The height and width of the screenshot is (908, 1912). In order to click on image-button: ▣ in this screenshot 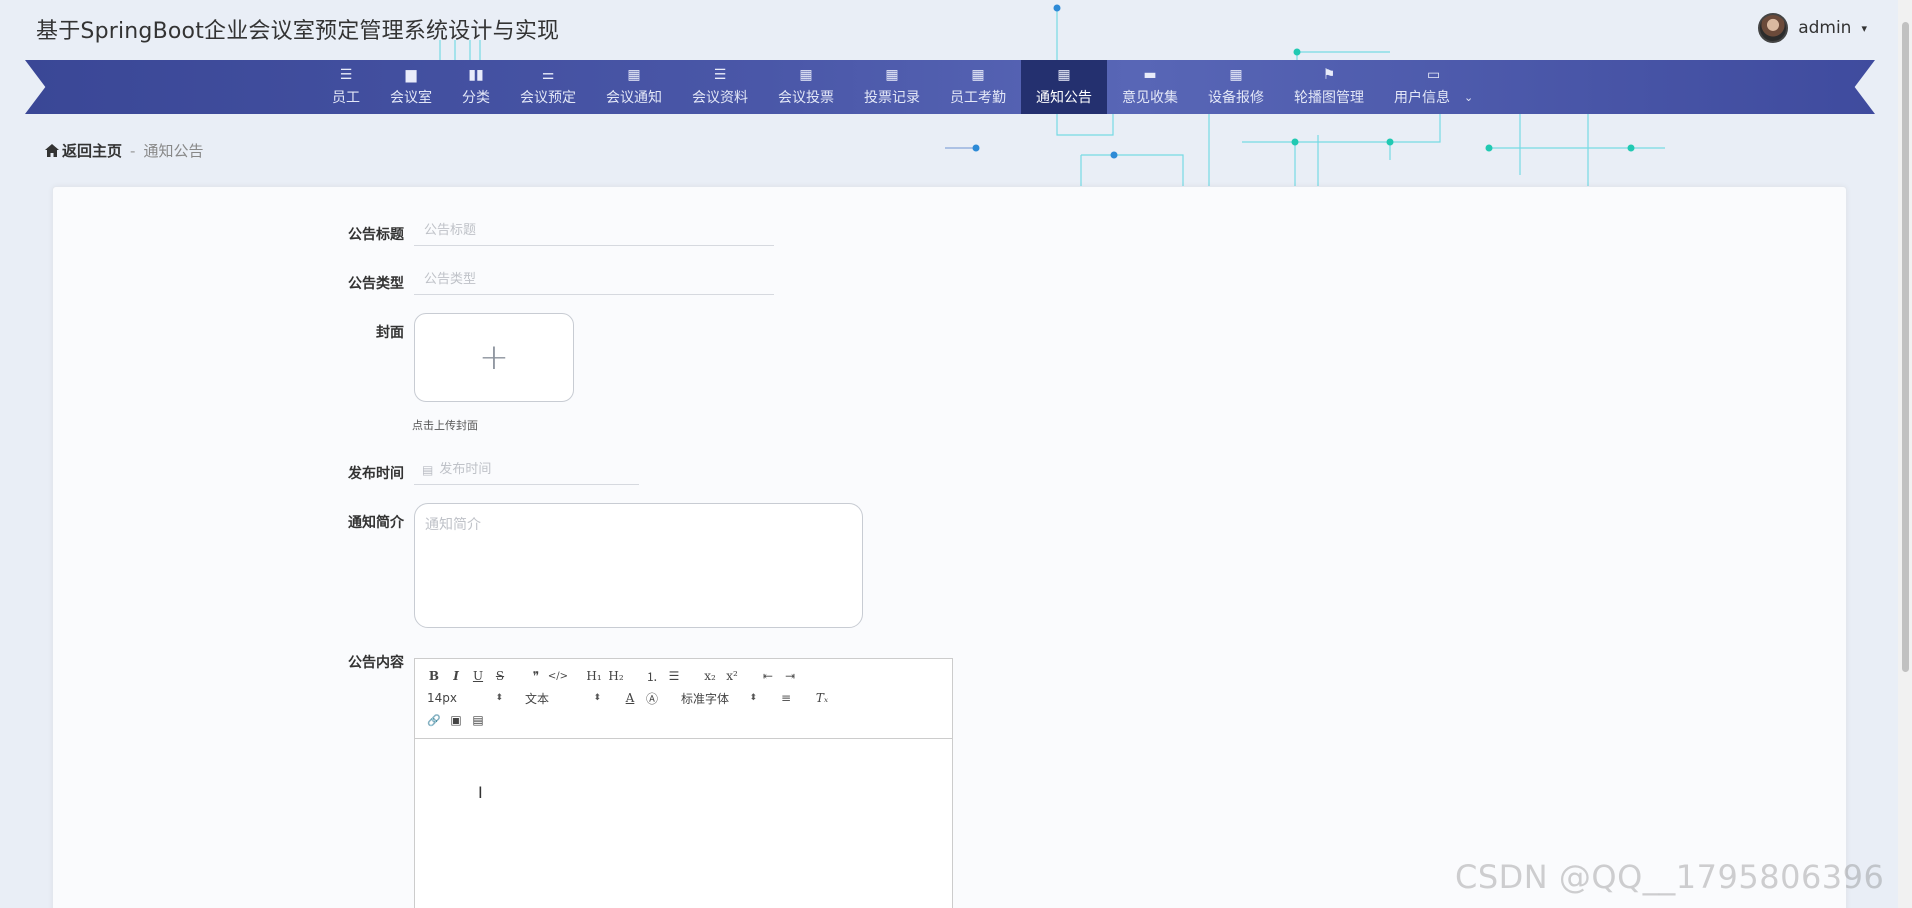, I will do `click(456, 720)`.